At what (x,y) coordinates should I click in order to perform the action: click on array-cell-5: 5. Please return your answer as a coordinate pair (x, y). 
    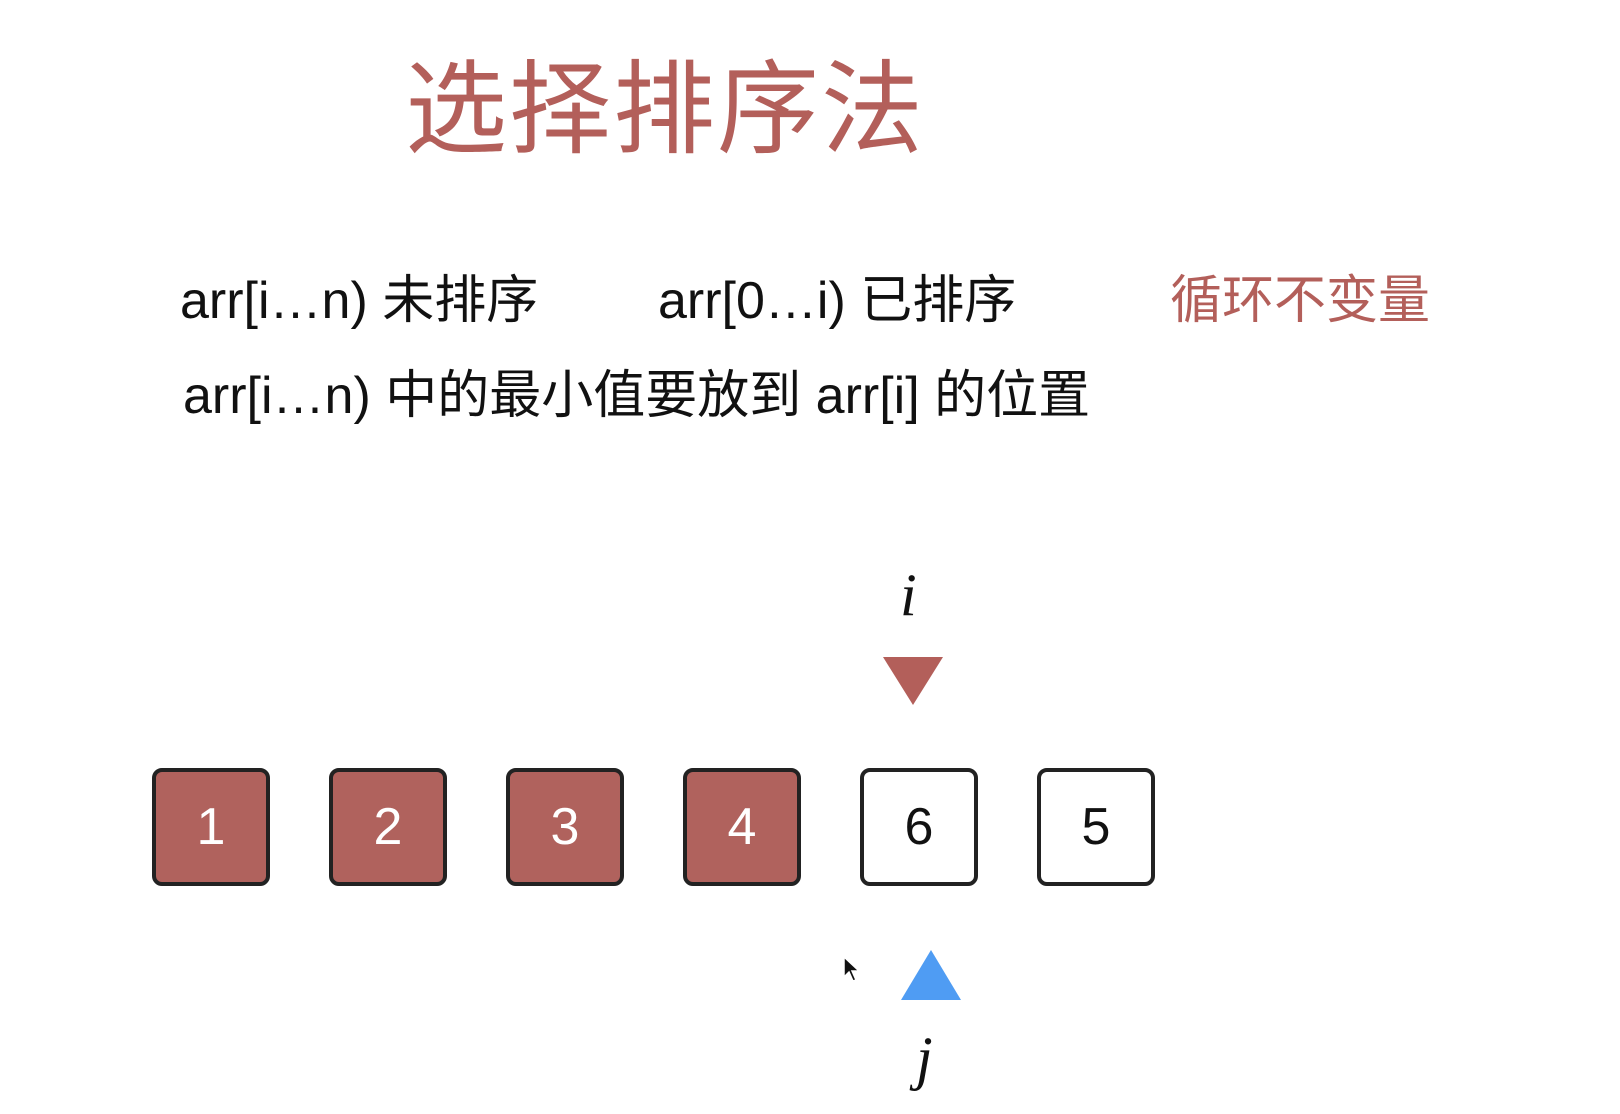
    Looking at the image, I should click on (1096, 827).